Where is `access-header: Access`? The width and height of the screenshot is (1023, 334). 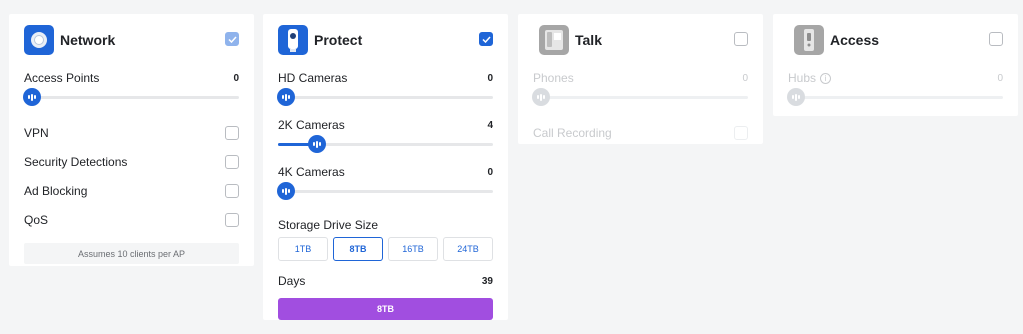 access-header: Access is located at coordinates (895, 40).